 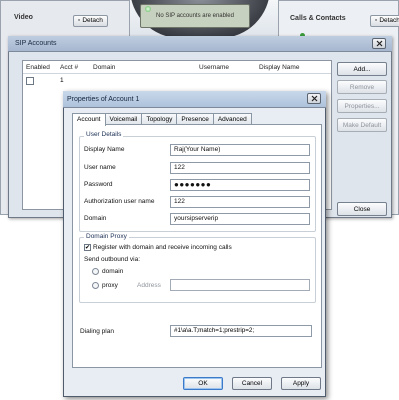 What do you see at coordinates (62, 80) in the screenshot?
I see `account-number: 1` at bounding box center [62, 80].